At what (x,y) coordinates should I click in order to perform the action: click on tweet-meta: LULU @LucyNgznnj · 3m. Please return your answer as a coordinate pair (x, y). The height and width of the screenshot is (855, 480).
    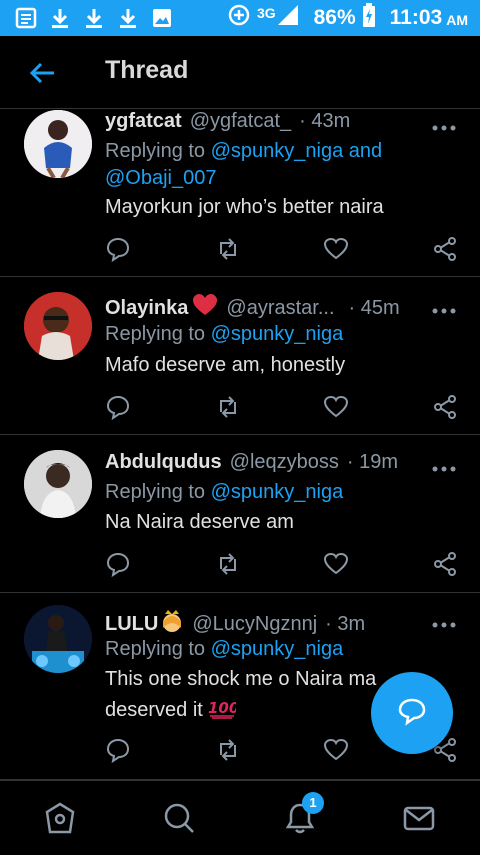
    Looking at the image, I should click on (235, 624).